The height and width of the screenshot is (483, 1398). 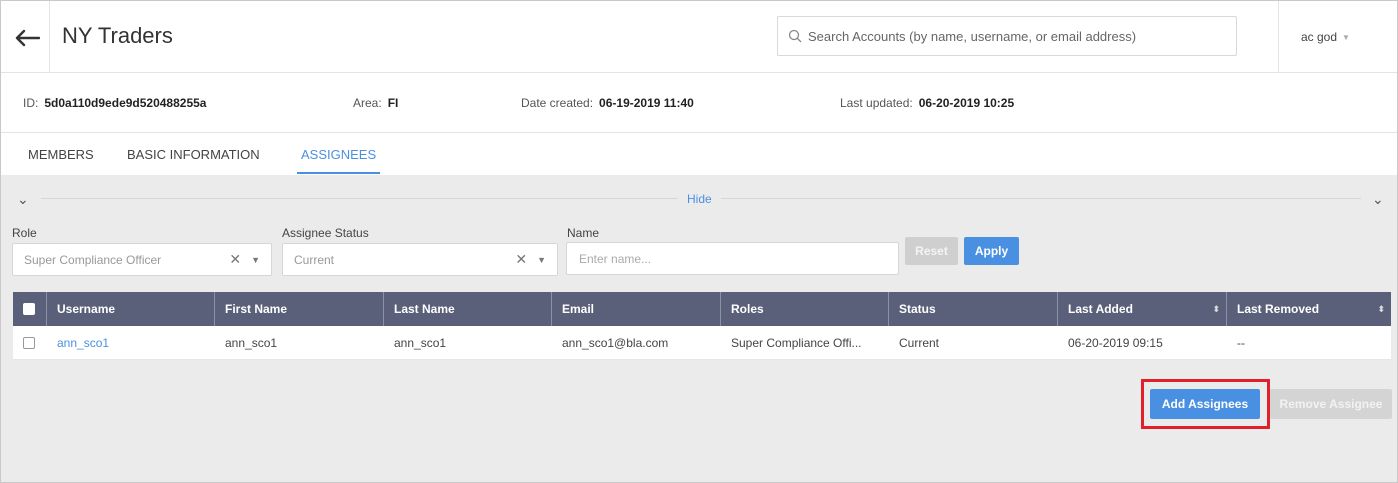 What do you see at coordinates (131, 343) in the screenshot?
I see `cell-username: ann_sco1` at bounding box center [131, 343].